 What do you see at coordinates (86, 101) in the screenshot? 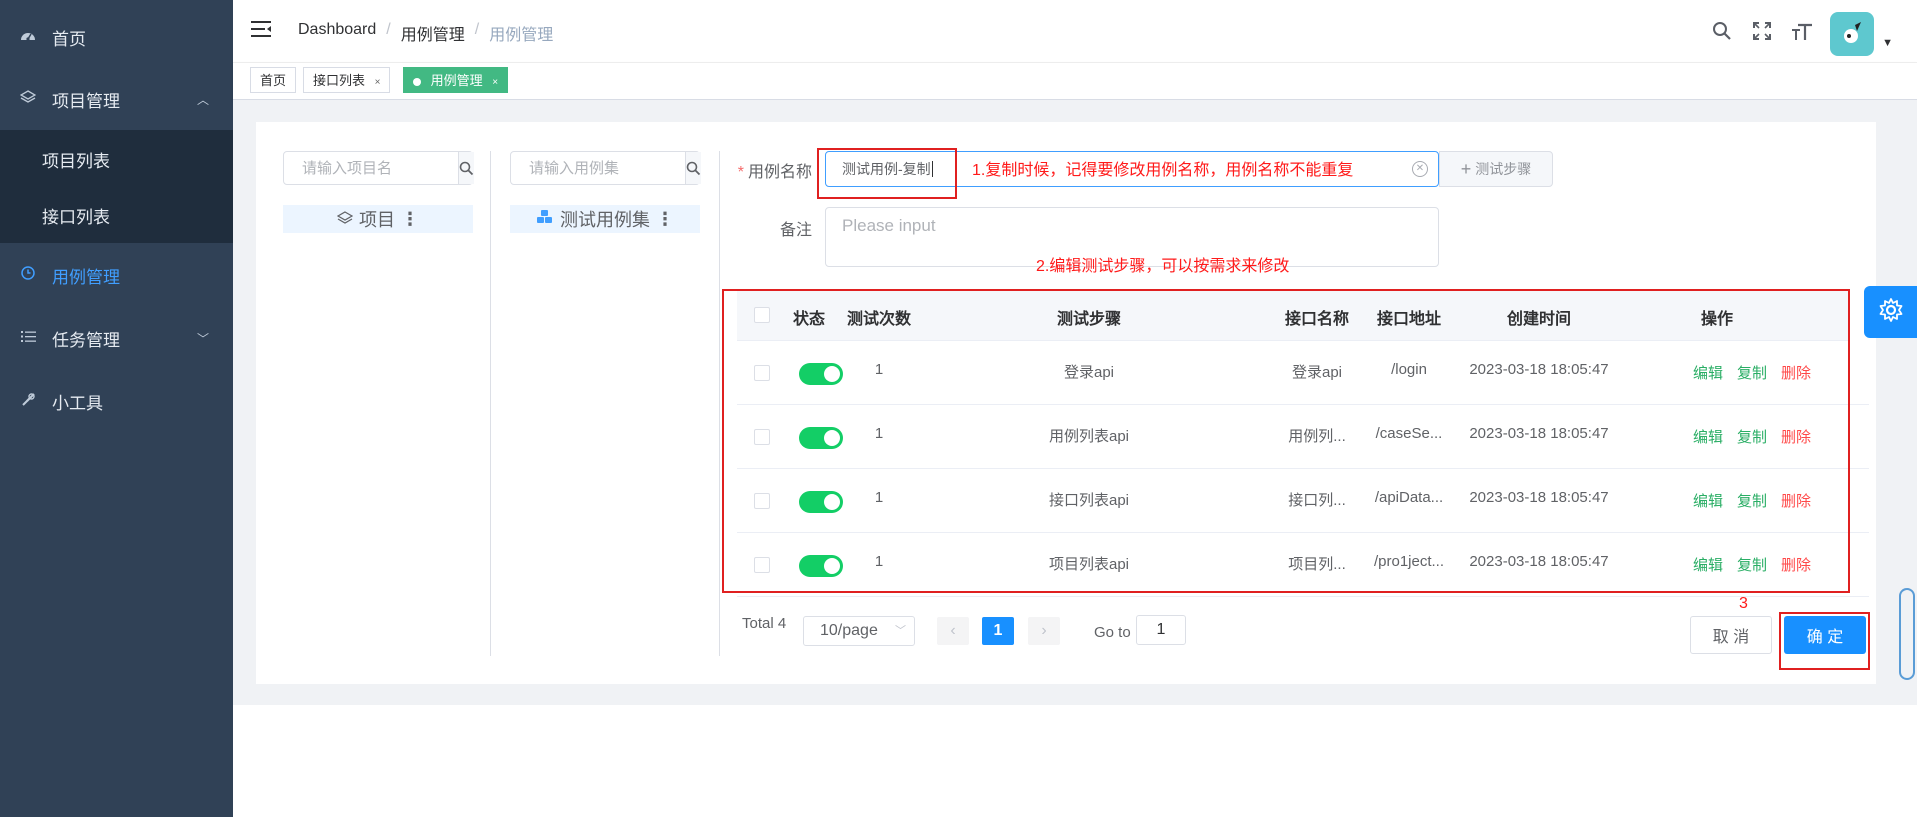
I see `sidebar-item-label: 项目管理` at bounding box center [86, 101].